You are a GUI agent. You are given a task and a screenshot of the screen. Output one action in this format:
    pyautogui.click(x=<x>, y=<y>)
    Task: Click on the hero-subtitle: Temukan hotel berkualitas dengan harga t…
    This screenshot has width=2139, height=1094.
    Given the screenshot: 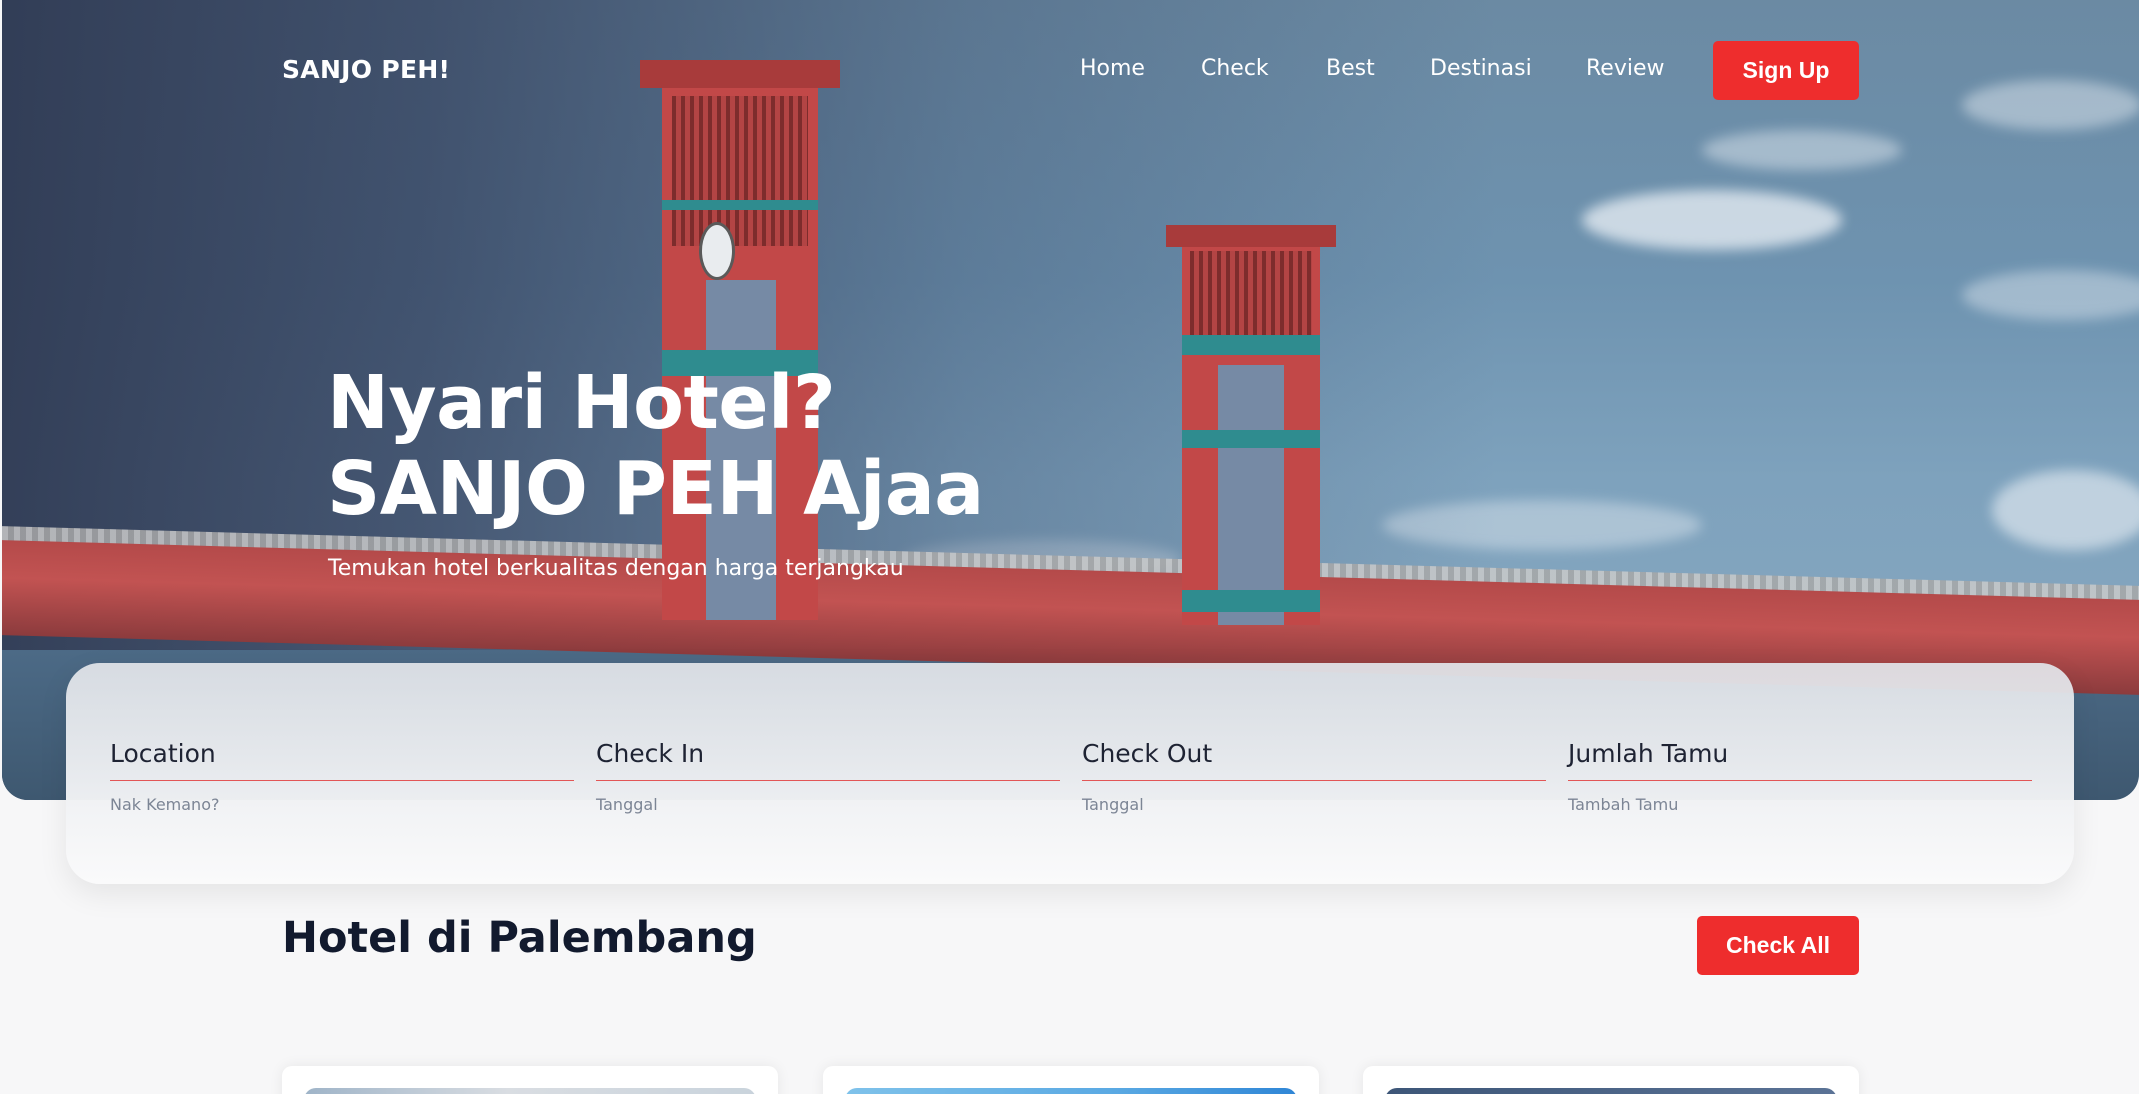 What is the action you would take?
    pyautogui.click(x=616, y=568)
    